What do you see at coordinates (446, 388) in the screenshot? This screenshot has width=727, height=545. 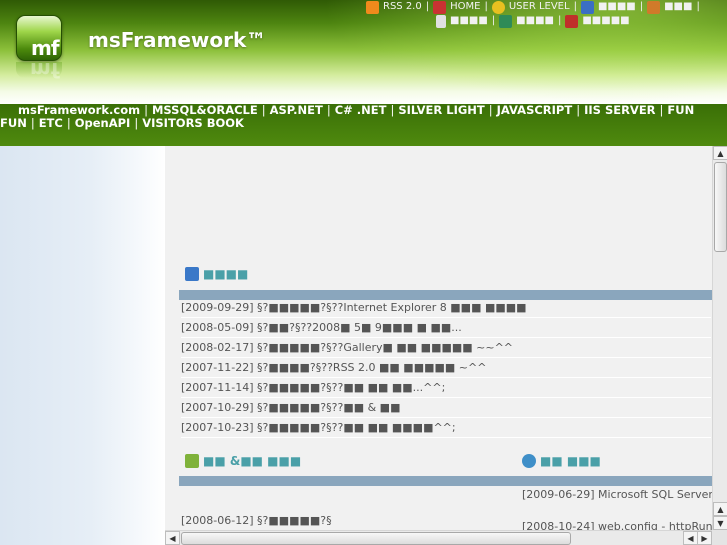 I see `list-item: [2007-11-14] §?■■■■■?§??■■ ■■ ■■...^^;` at bounding box center [446, 388].